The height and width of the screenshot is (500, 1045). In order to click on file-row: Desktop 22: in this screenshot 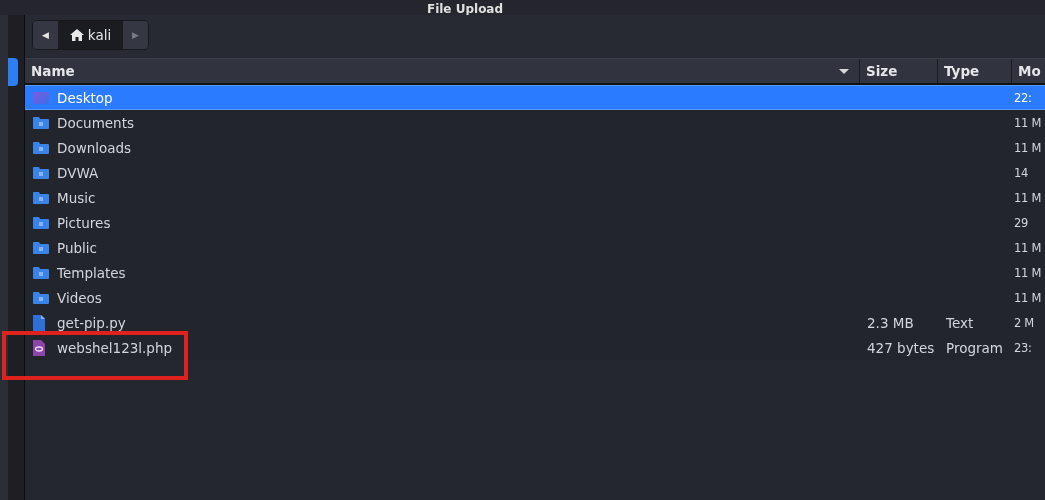, I will do `click(535, 97)`.